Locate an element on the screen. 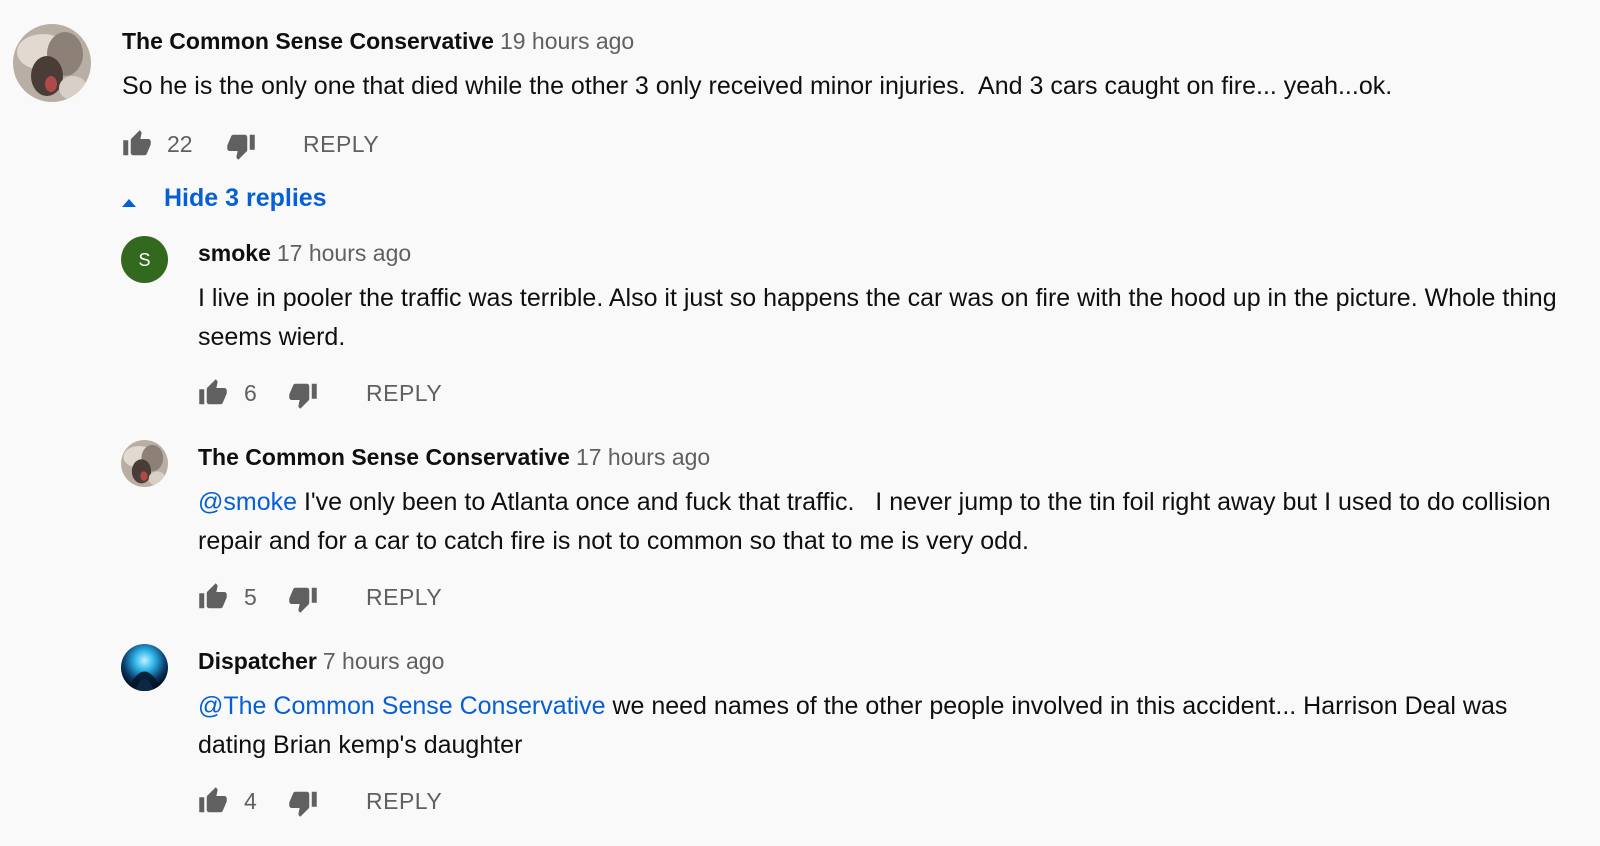  reply-actions: 5 REPLY is located at coordinates (348, 598).